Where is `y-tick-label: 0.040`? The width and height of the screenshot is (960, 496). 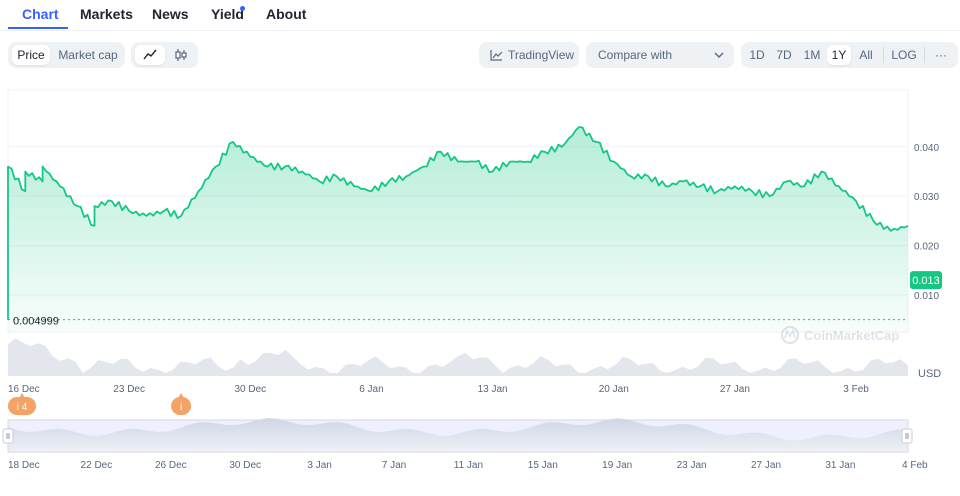 y-tick-label: 0.040 is located at coordinates (926, 148).